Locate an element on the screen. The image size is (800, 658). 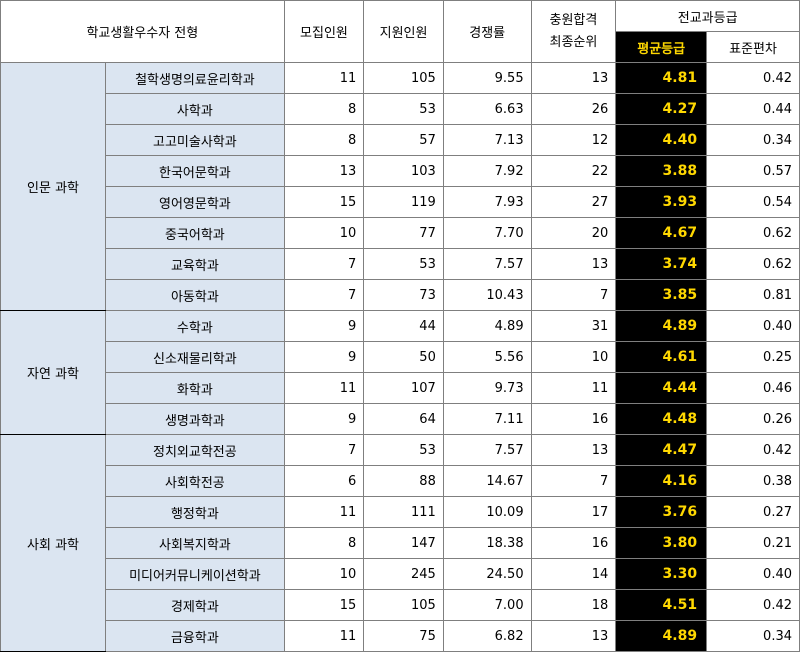
competition-cell: 9.55 is located at coordinates (487, 78).